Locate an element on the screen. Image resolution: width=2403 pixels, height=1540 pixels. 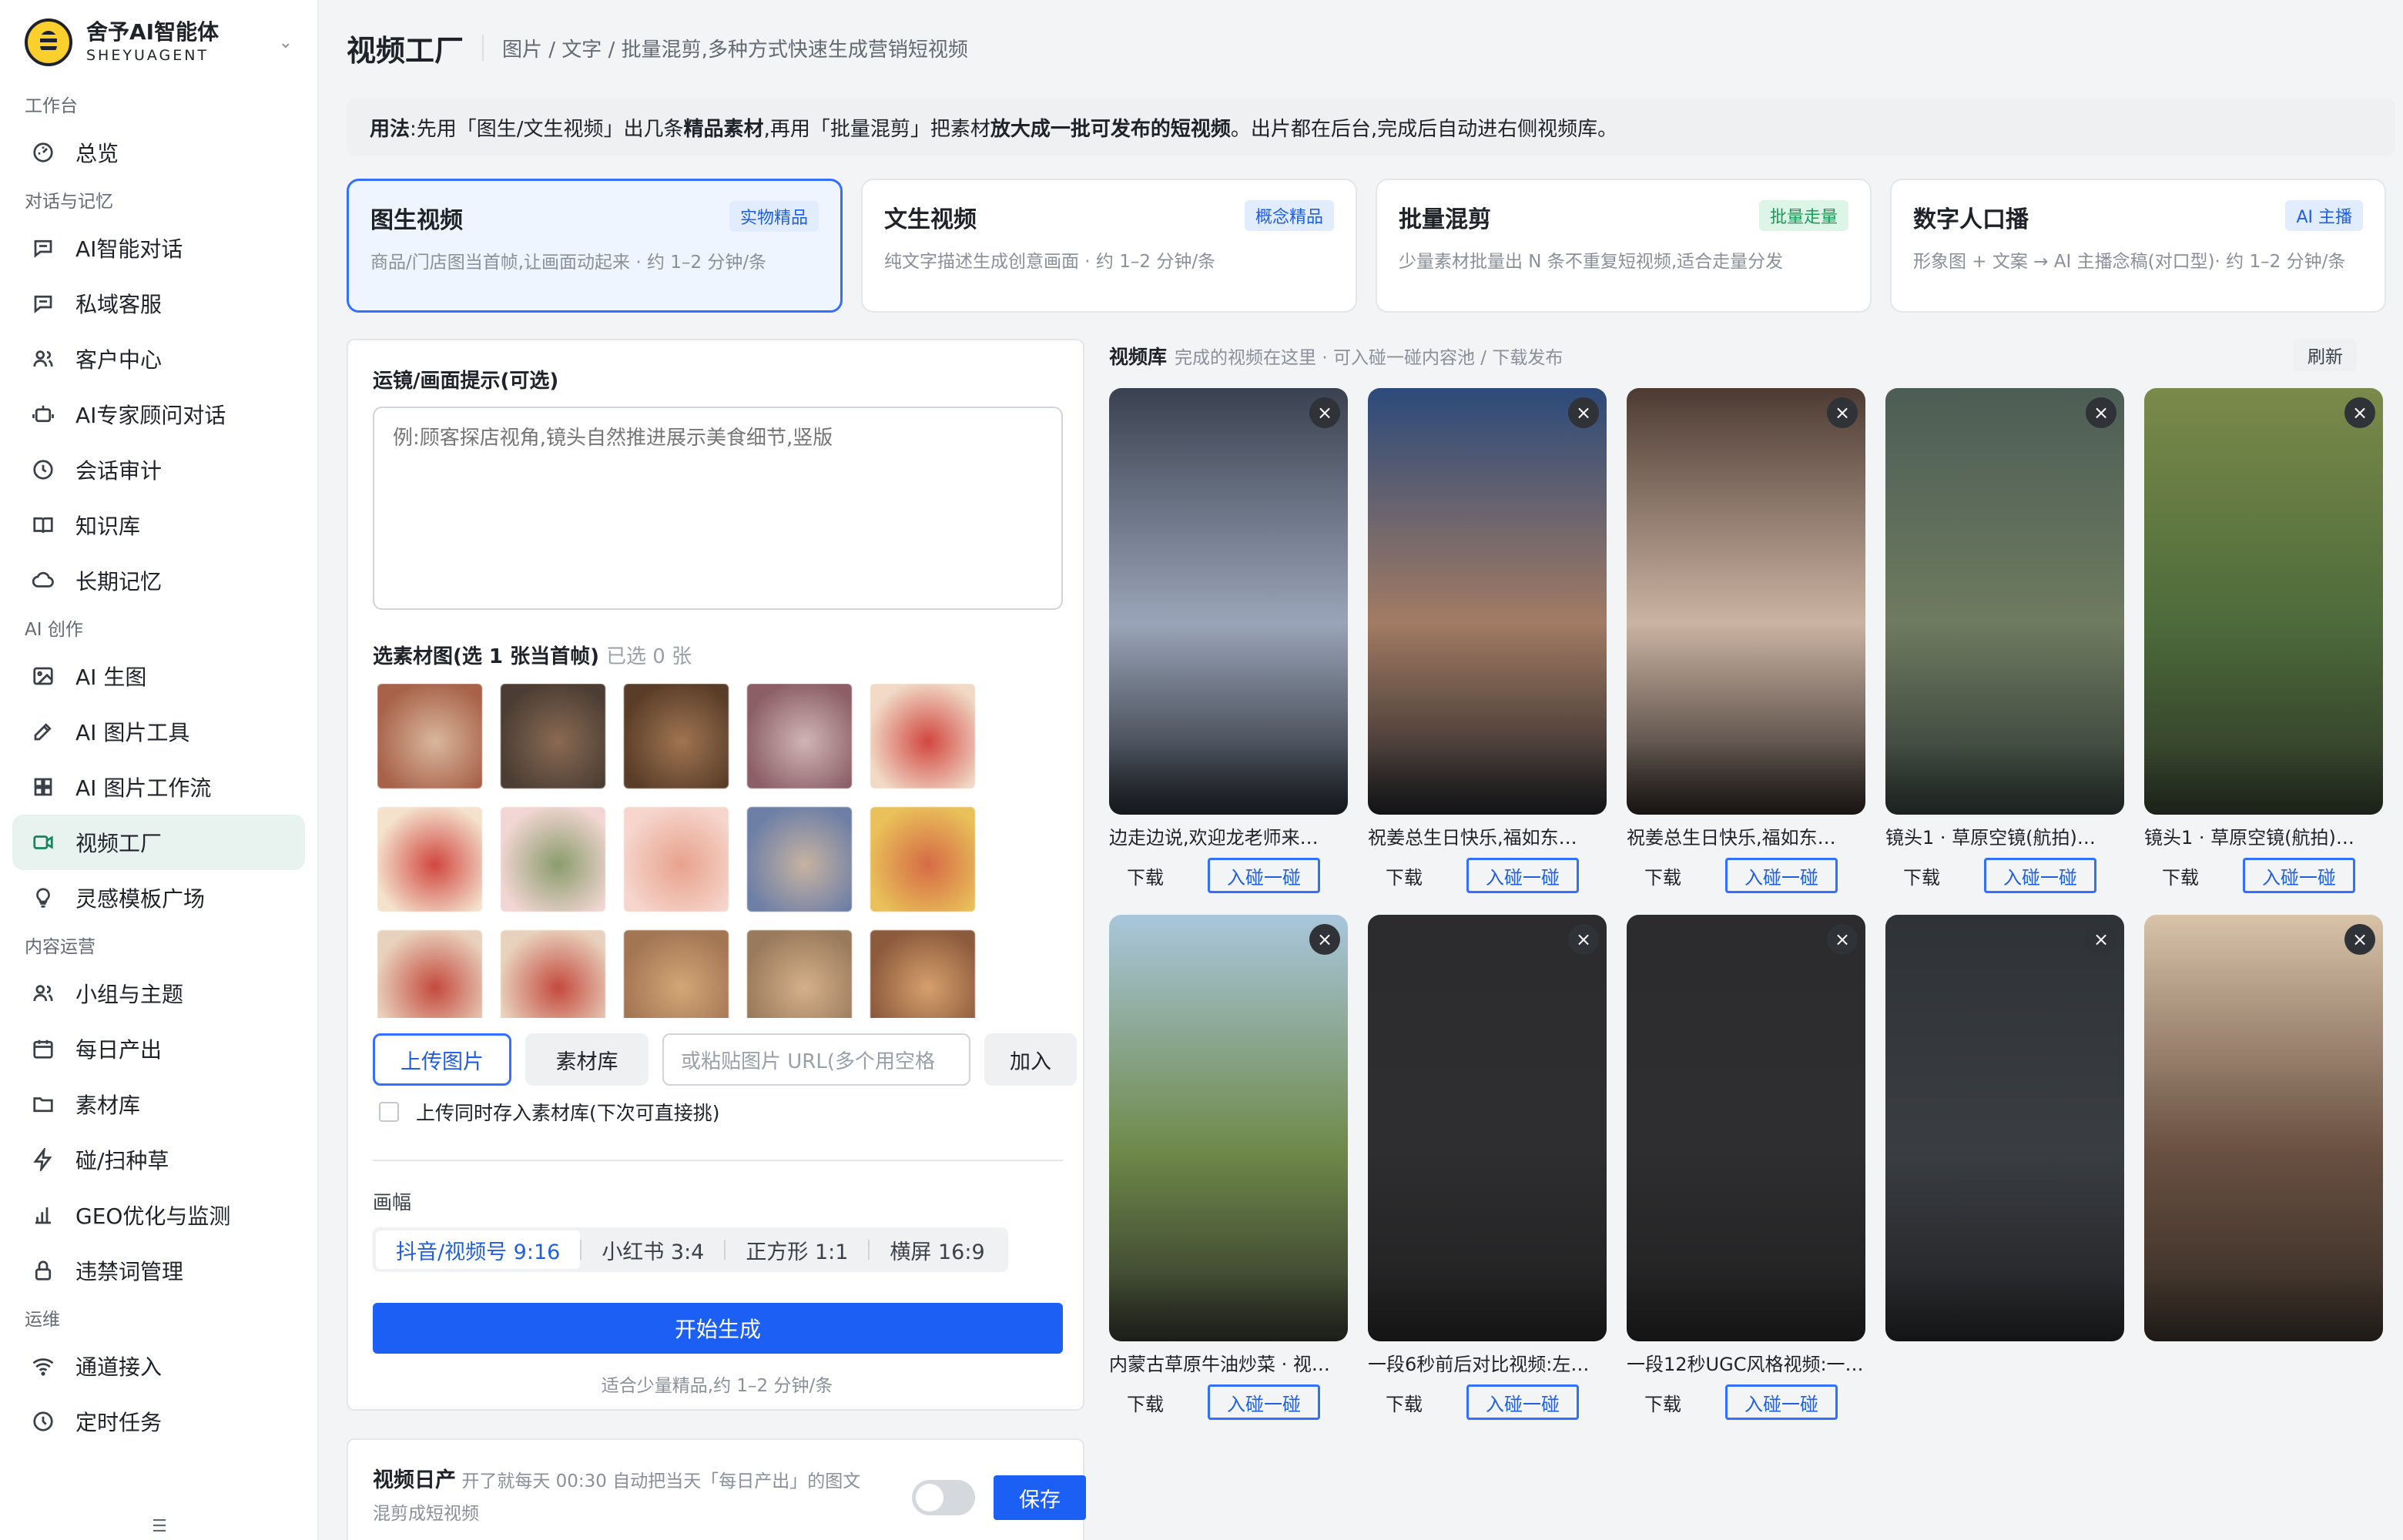
prompt-textarea is located at coordinates (718, 509).